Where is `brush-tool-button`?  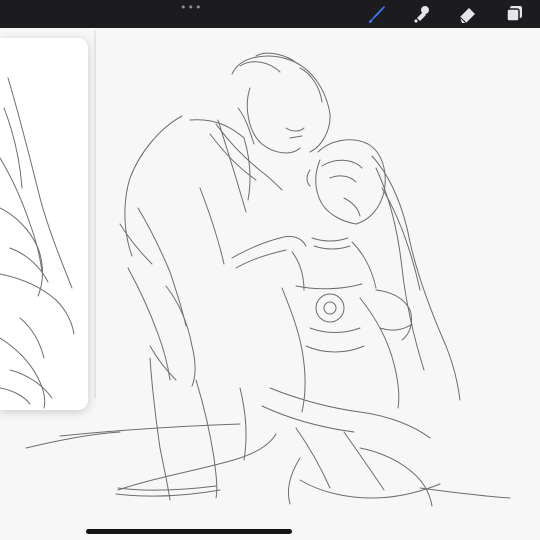
brush-tool-button is located at coordinates (377, 14).